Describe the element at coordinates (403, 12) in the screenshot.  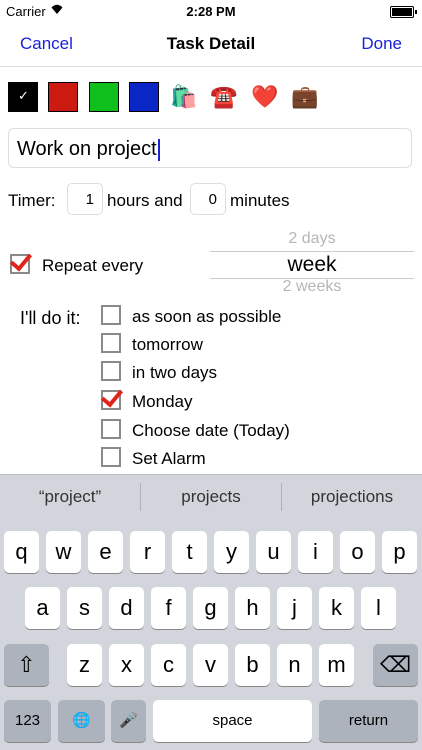
I see `battery-icon` at that location.